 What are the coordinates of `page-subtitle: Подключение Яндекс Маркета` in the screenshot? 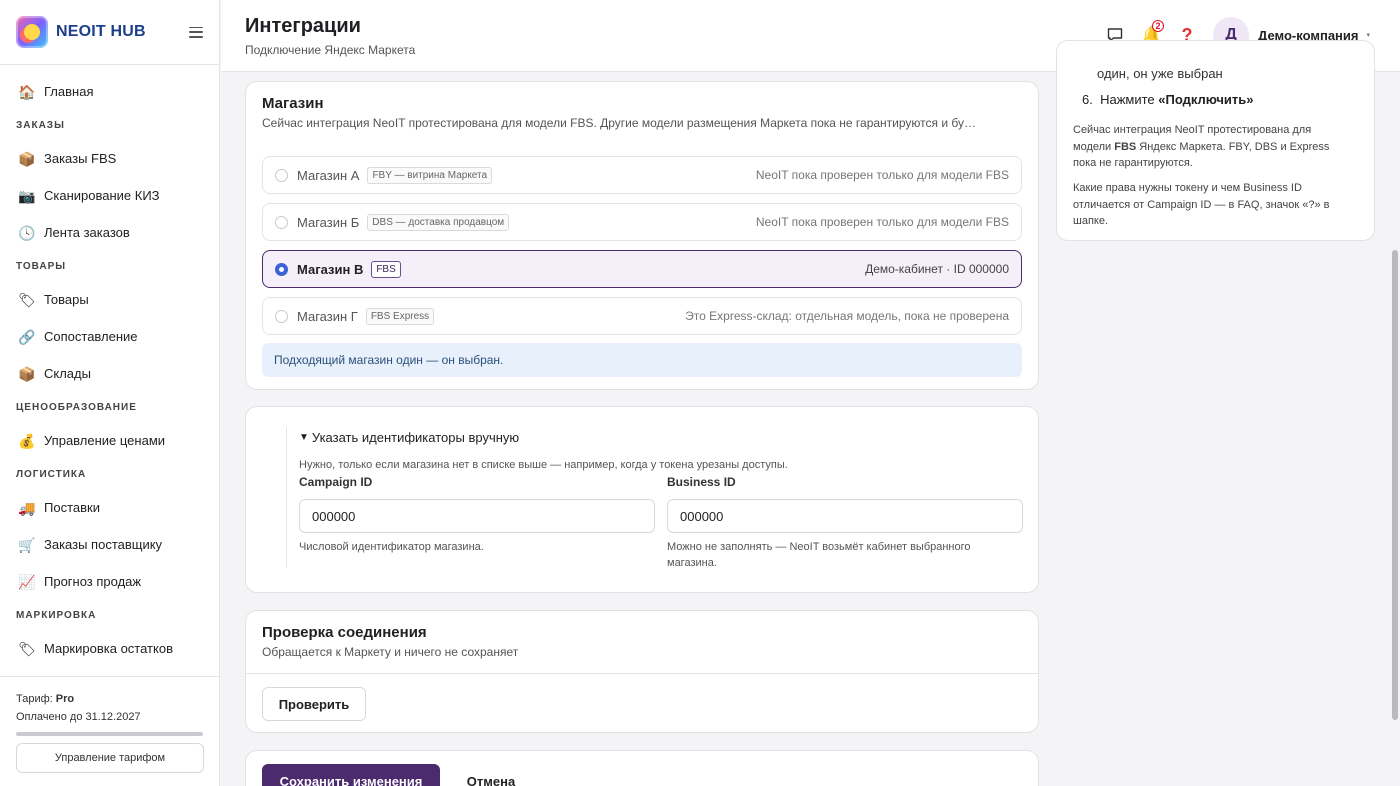 It's located at (330, 50).